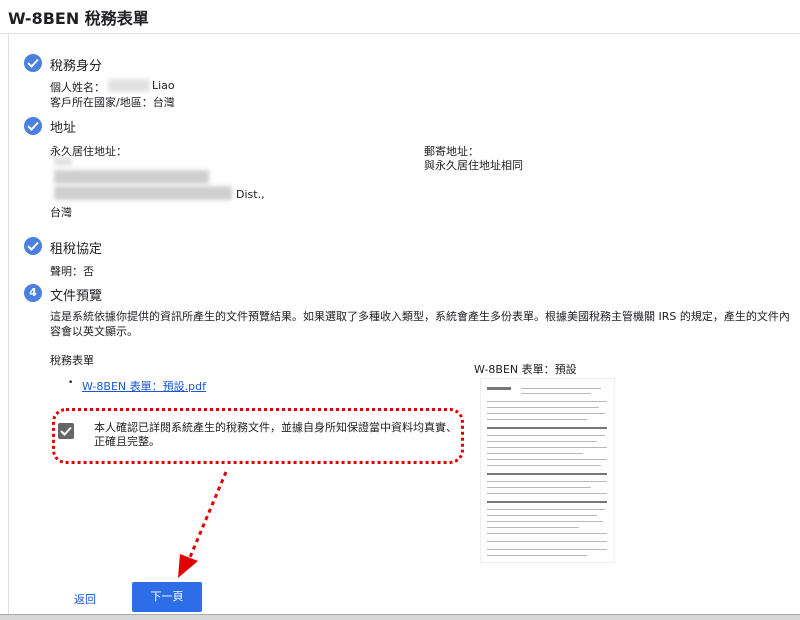 The height and width of the screenshot is (620, 800). I want to click on confirm-text-line2: 正確且完整。, so click(127, 441).